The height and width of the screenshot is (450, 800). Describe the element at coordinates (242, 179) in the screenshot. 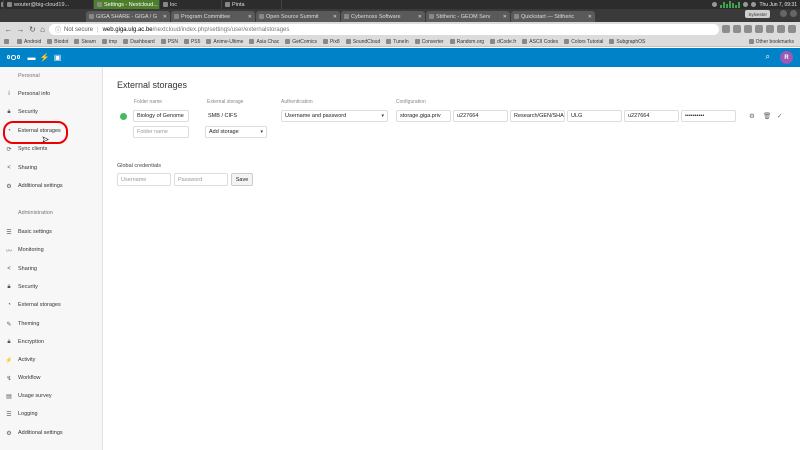

I see `save-button: Save` at that location.